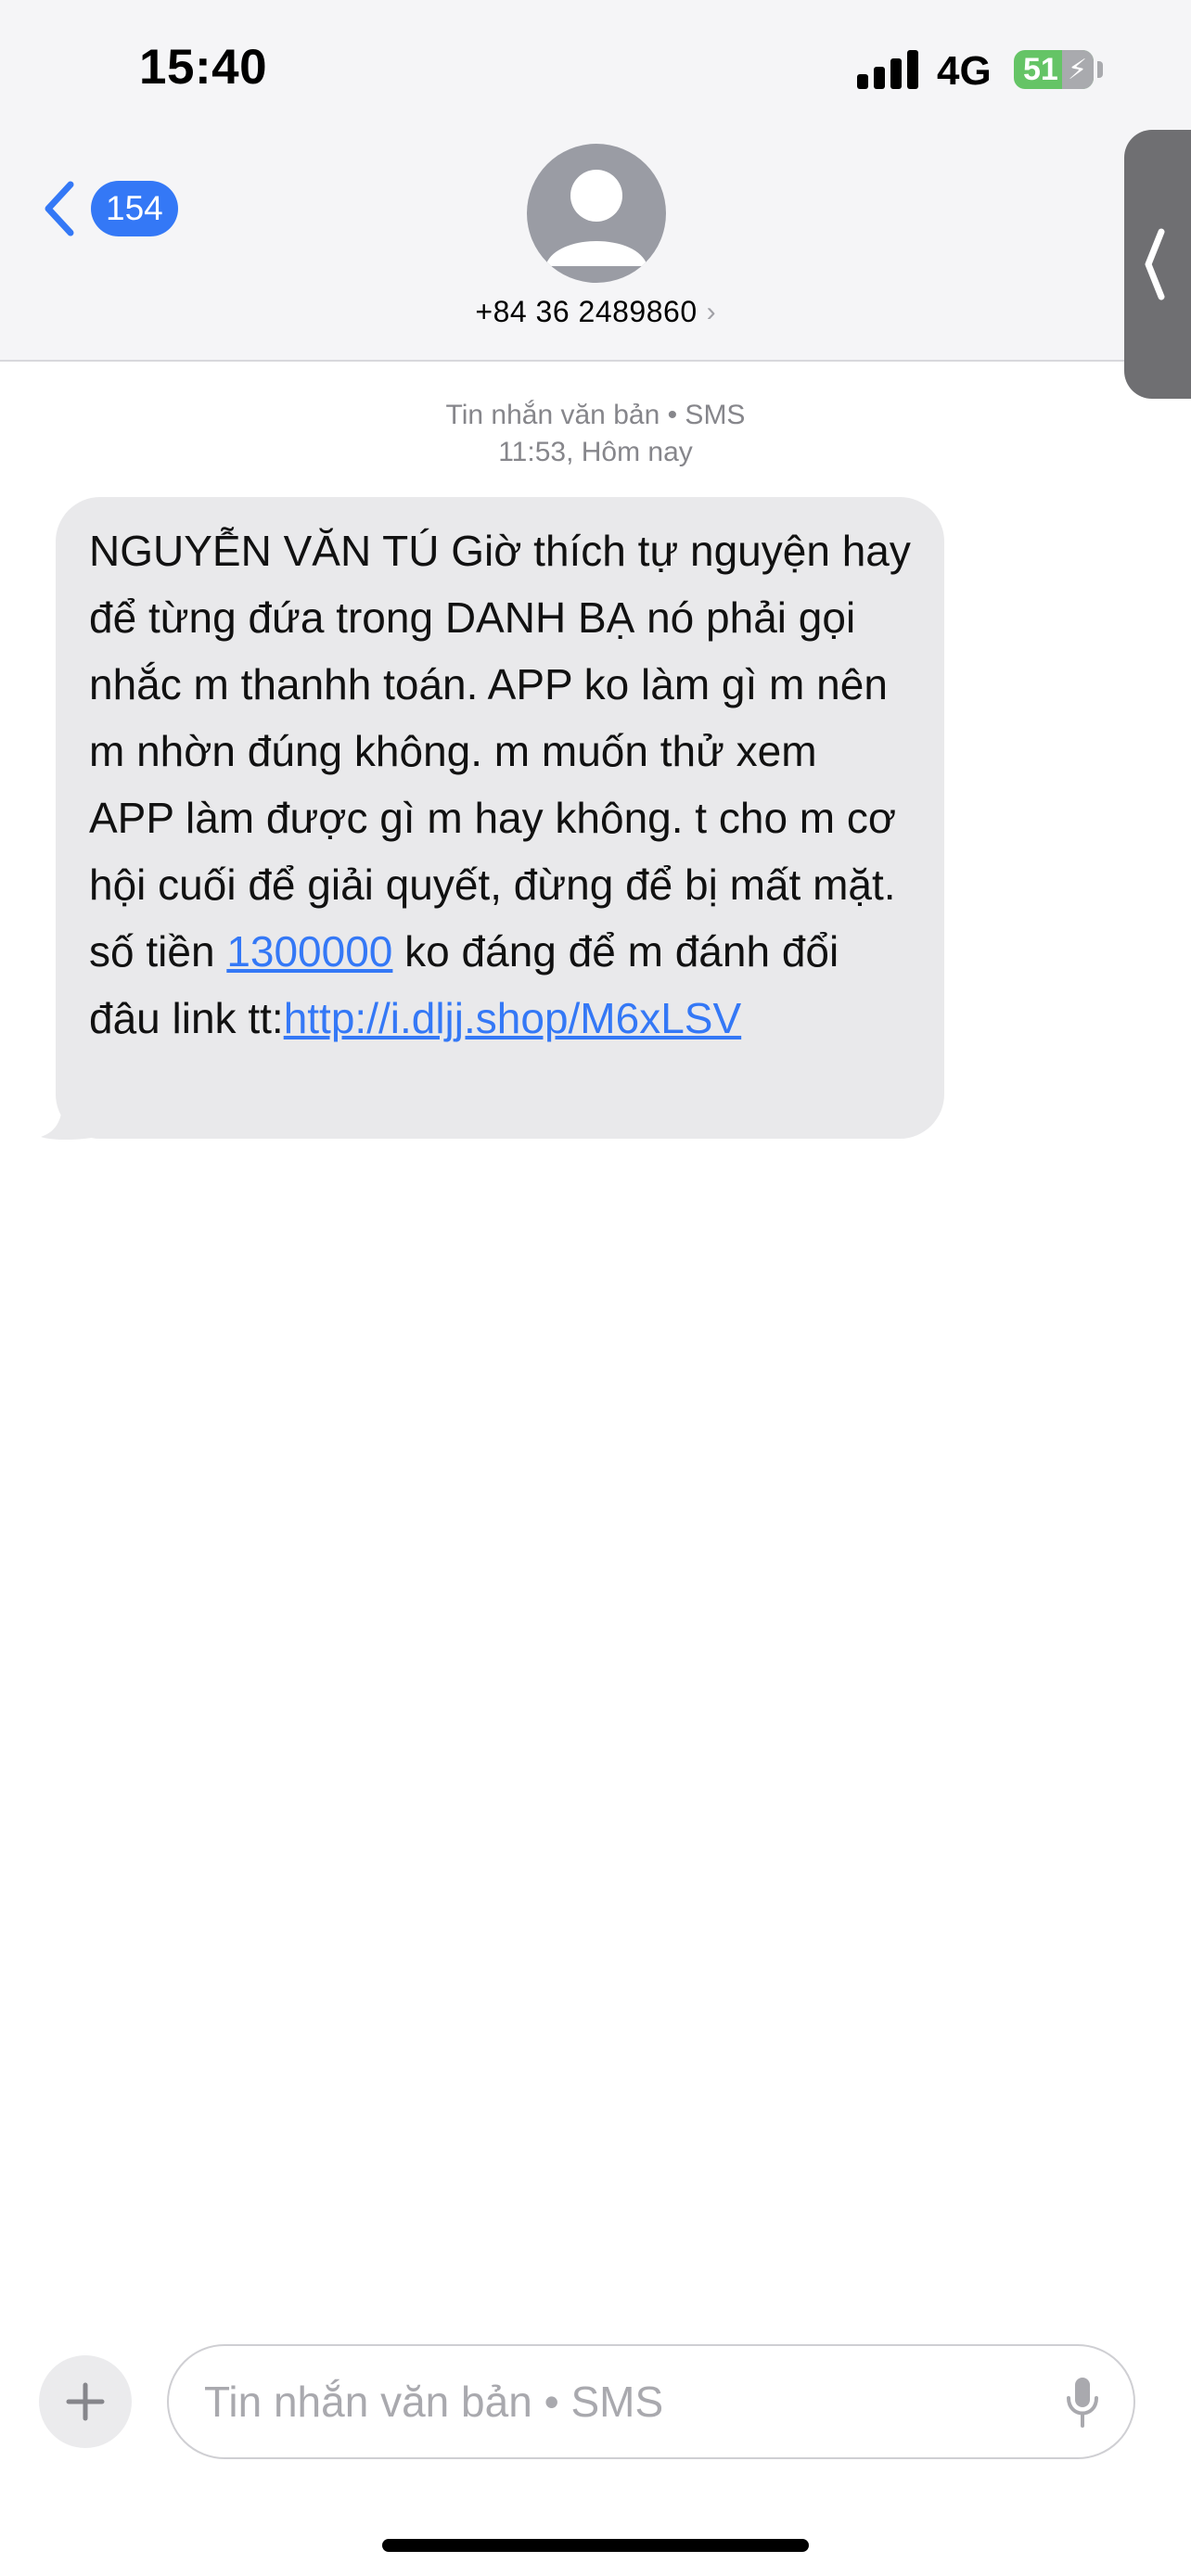  What do you see at coordinates (595, 2545) in the screenshot?
I see `home-indicator` at bounding box center [595, 2545].